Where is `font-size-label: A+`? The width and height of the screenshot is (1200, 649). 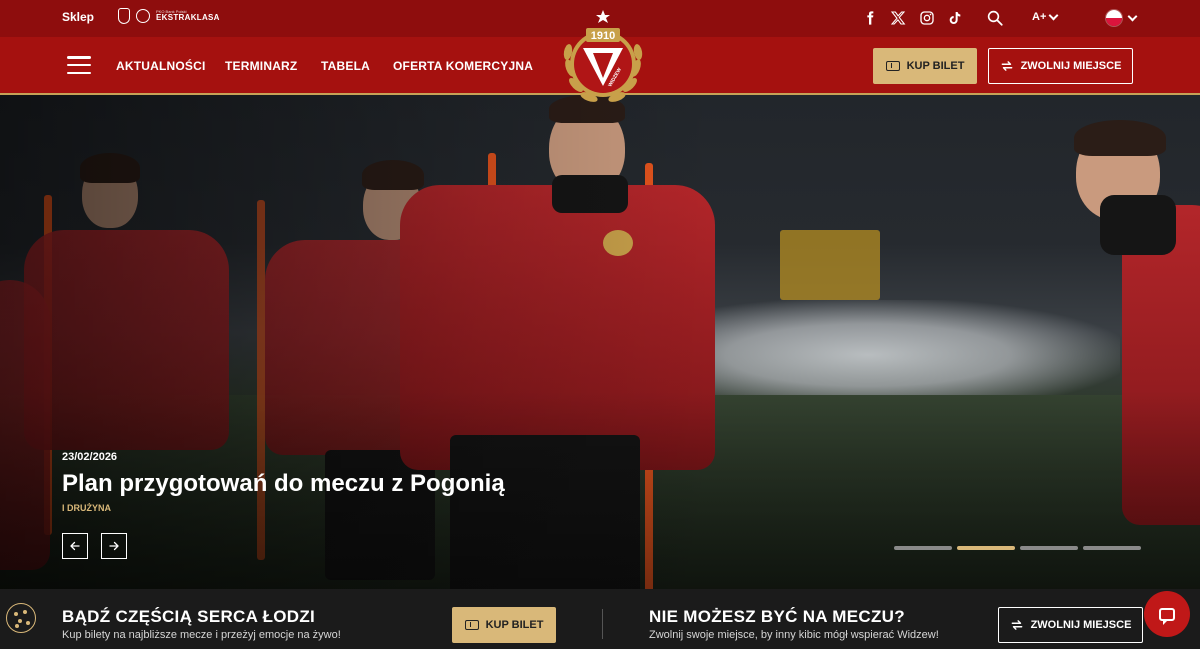
font-size-label: A+ is located at coordinates (1039, 17).